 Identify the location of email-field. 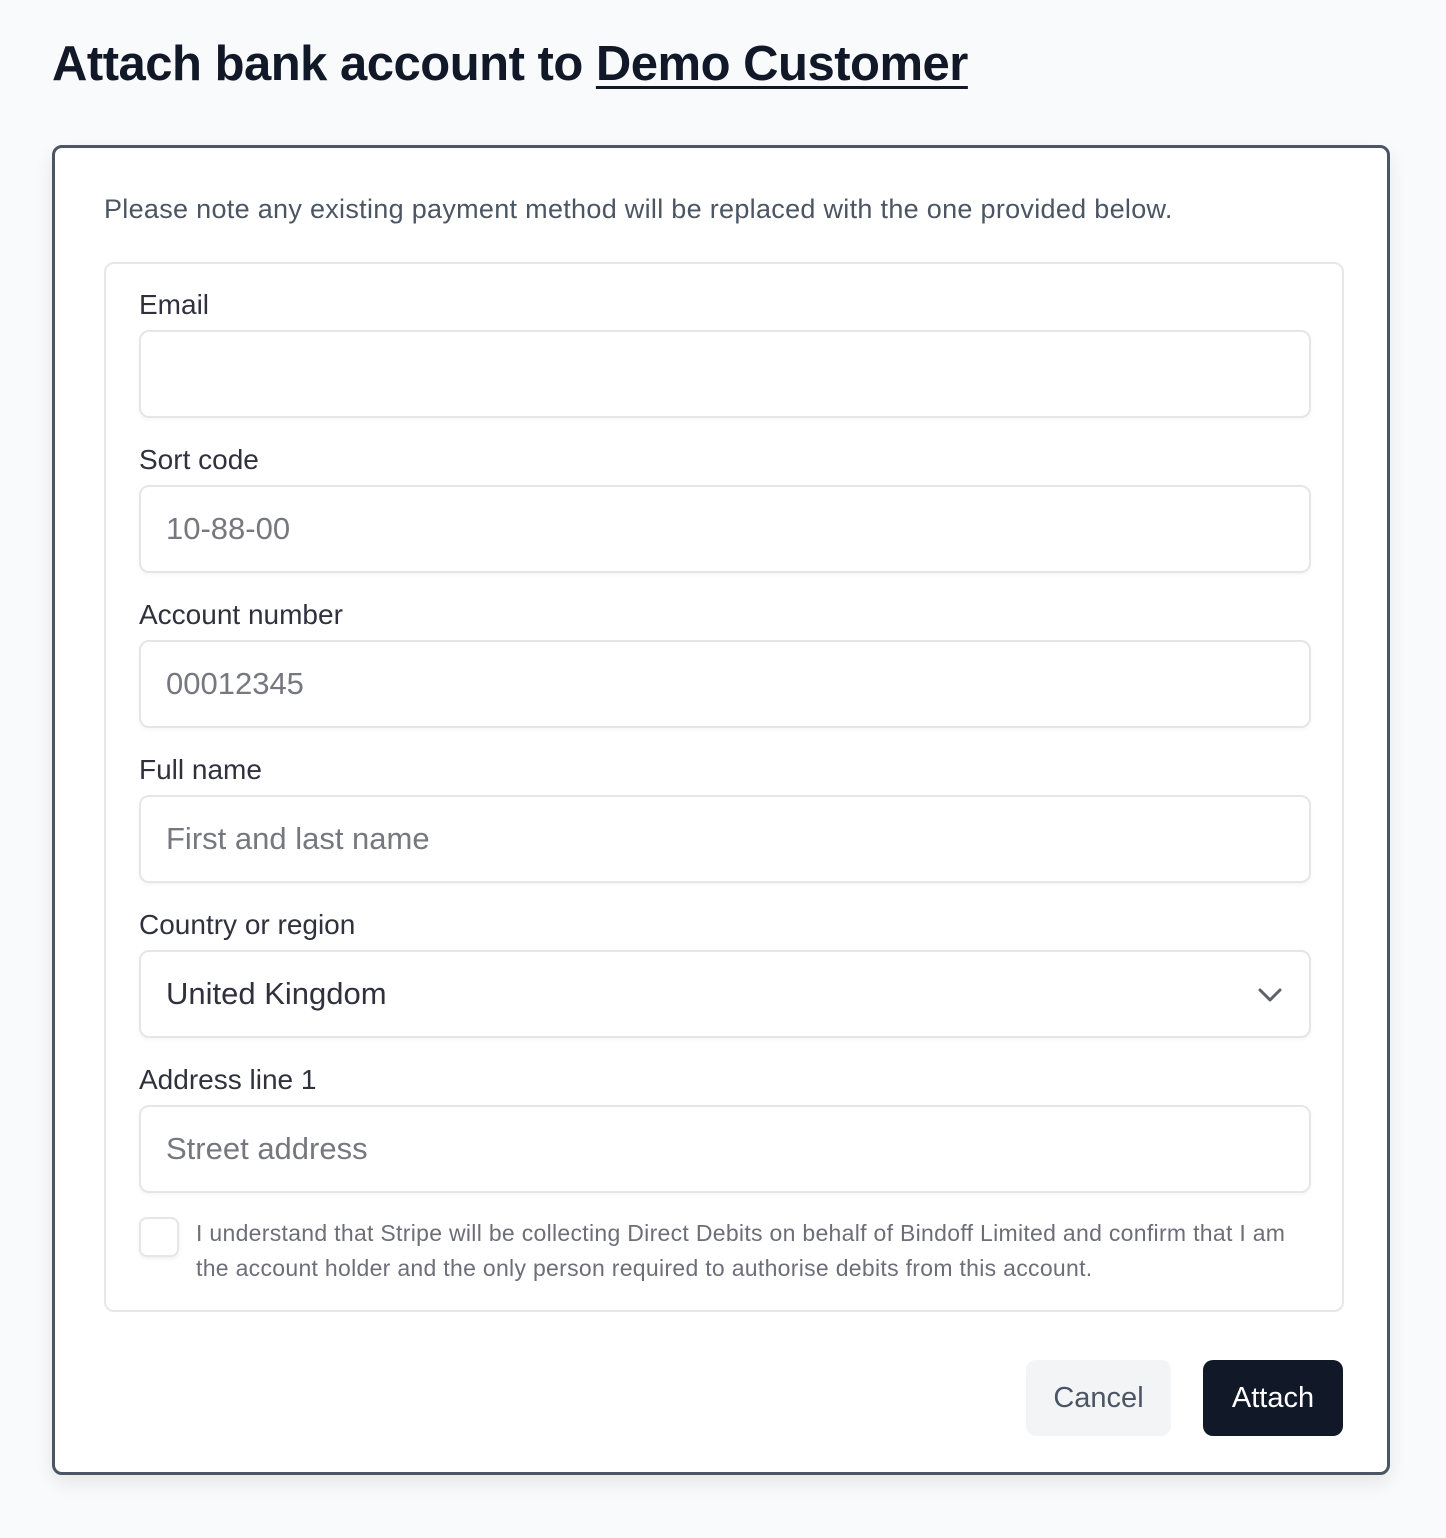
(725, 374).